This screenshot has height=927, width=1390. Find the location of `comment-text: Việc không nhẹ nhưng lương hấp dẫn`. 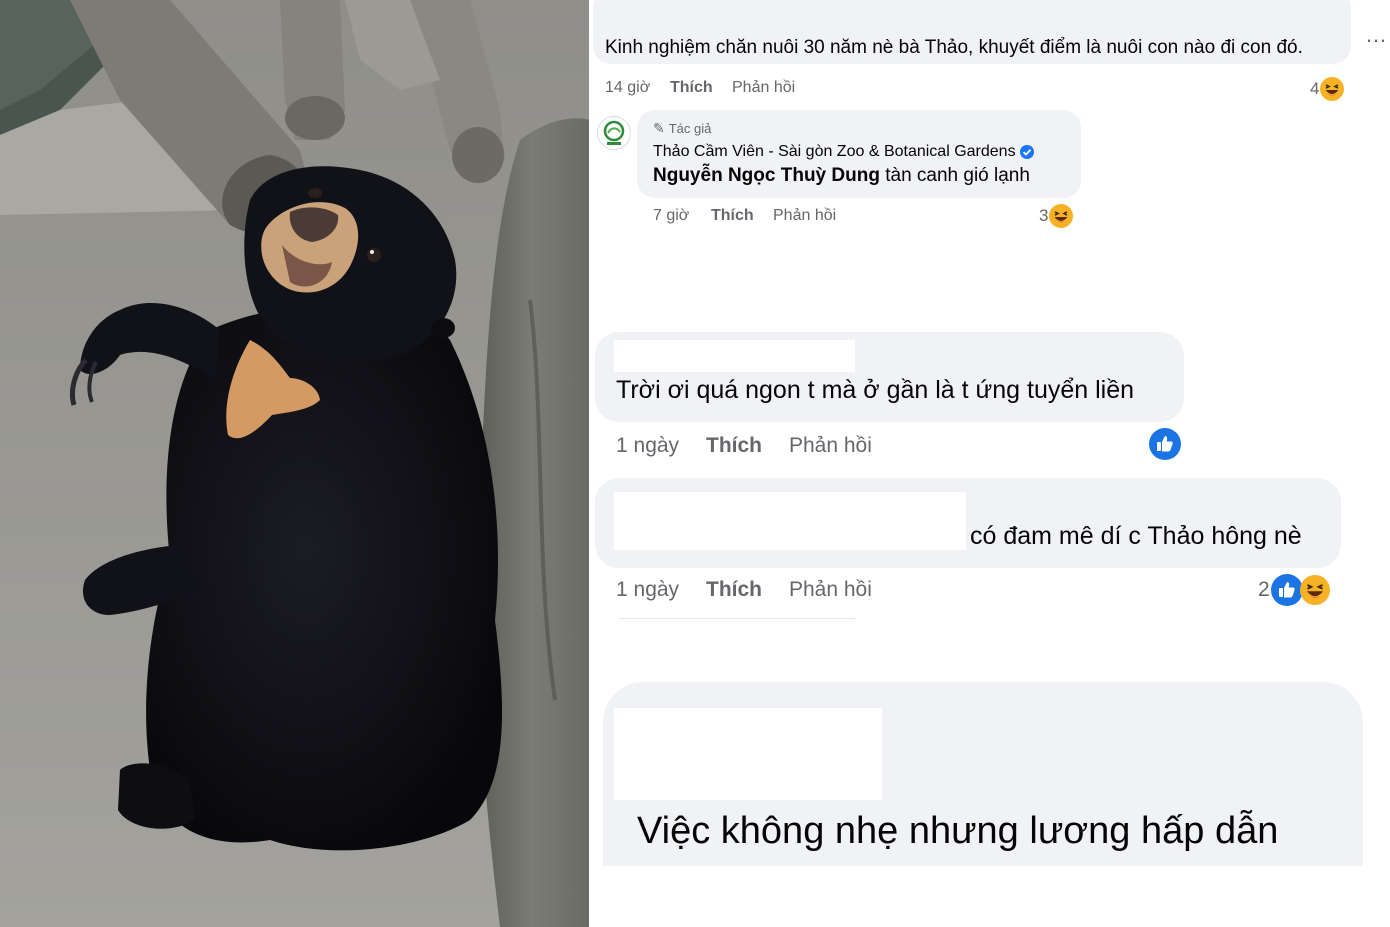

comment-text: Việc không nhẹ nhưng lương hấp dẫn is located at coordinates (958, 831).